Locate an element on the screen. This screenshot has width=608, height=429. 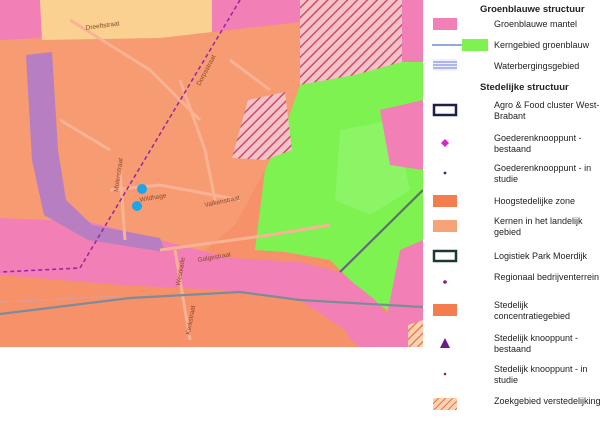
legend-symbol-magenta-diamond is located at coordinates (445, 145).